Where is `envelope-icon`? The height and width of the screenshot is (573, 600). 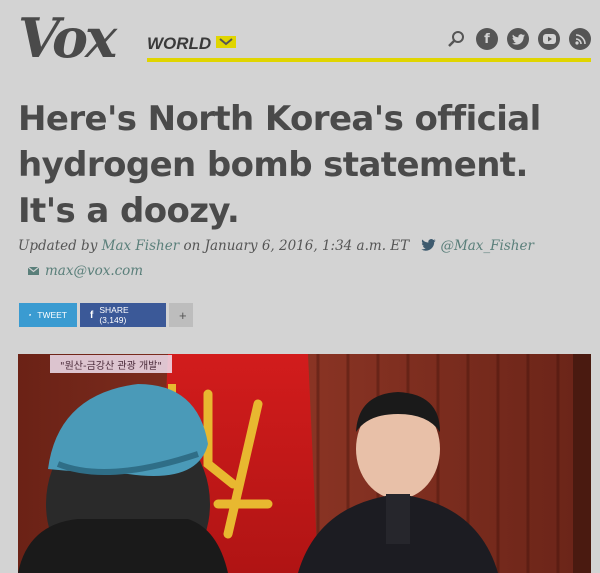 envelope-icon is located at coordinates (33, 271).